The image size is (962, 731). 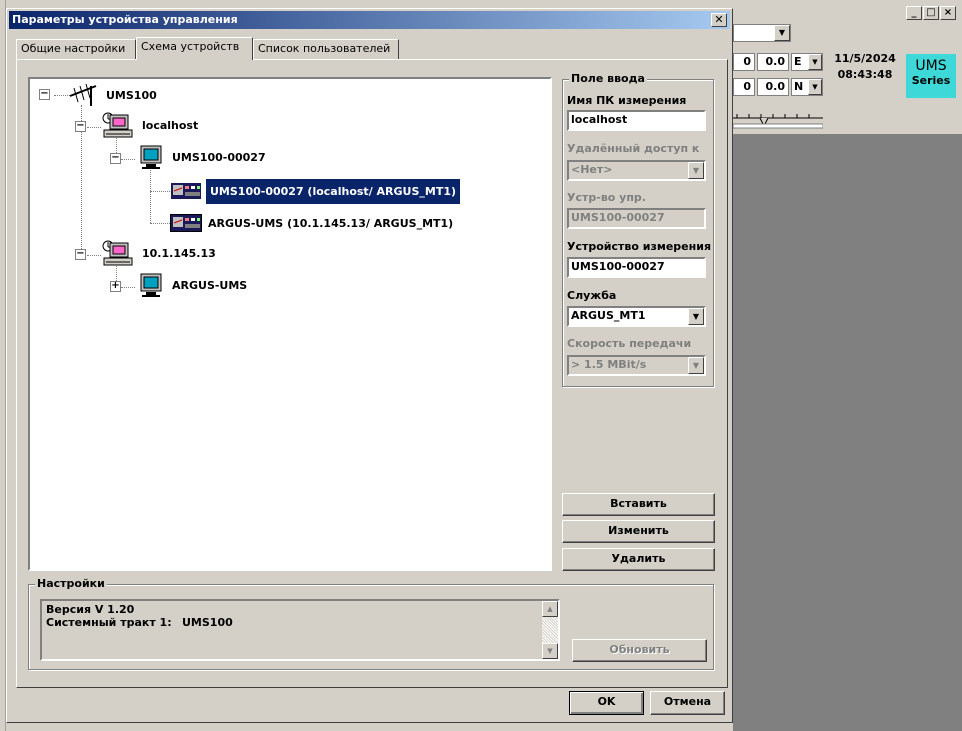 What do you see at coordinates (83, 95) in the screenshot?
I see `antenna-icon` at bounding box center [83, 95].